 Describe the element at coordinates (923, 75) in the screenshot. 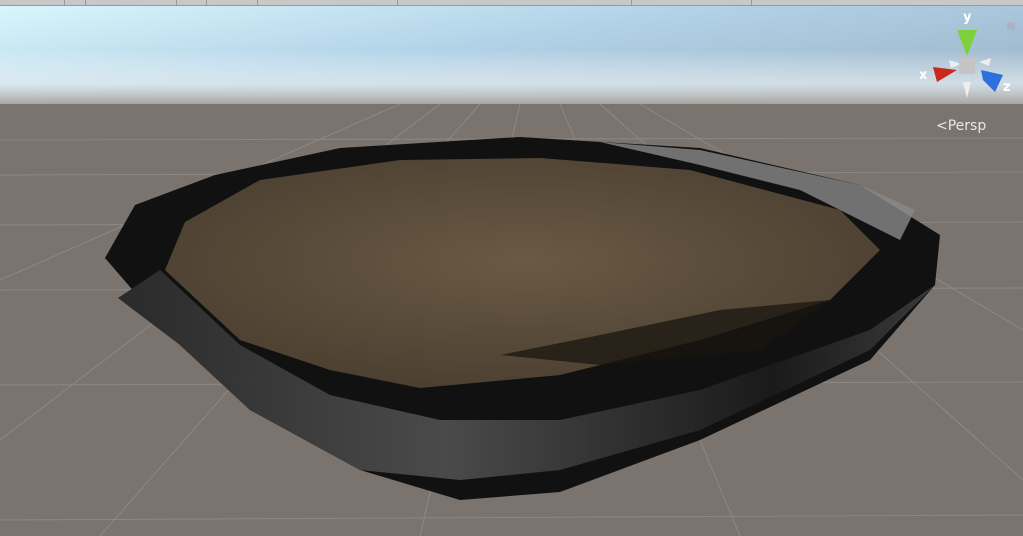

I see `x-axis-label: x` at that location.